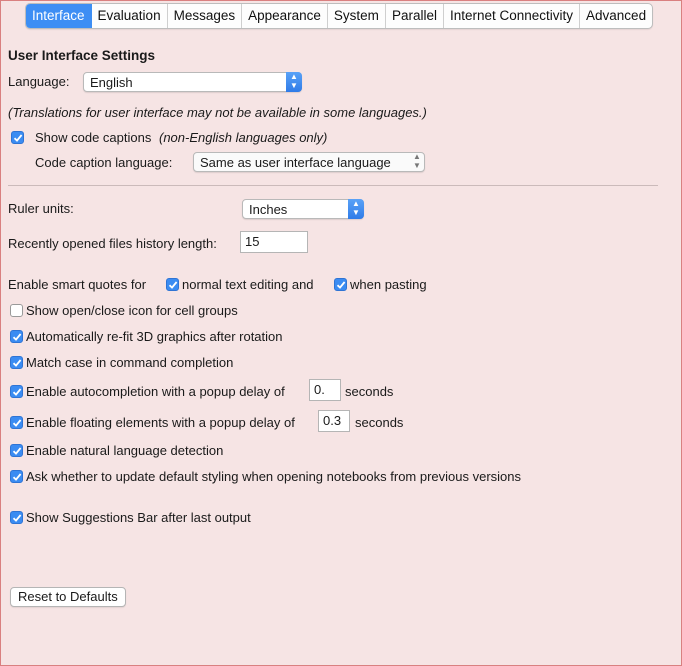 This screenshot has height=666, width=682. What do you see at coordinates (295, 162) in the screenshot?
I see `code-caption-language-value: Same as user interface language` at bounding box center [295, 162].